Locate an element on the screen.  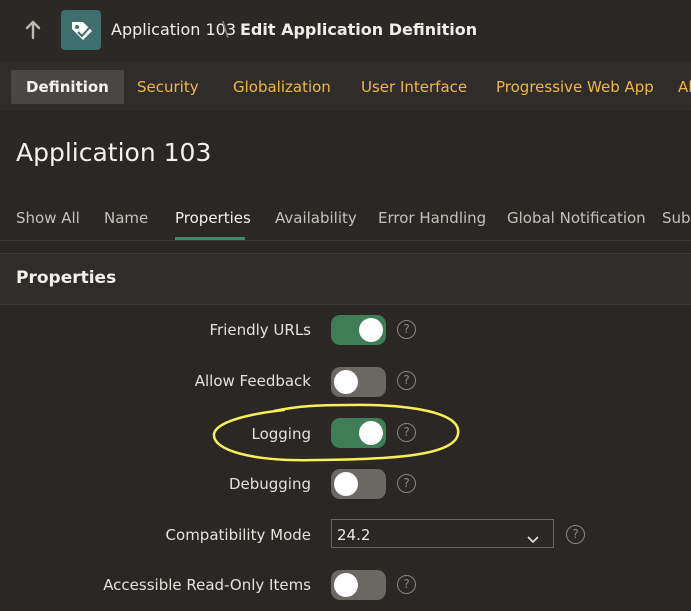
allow-feedback-label: Allow Feedback is located at coordinates (252, 381).